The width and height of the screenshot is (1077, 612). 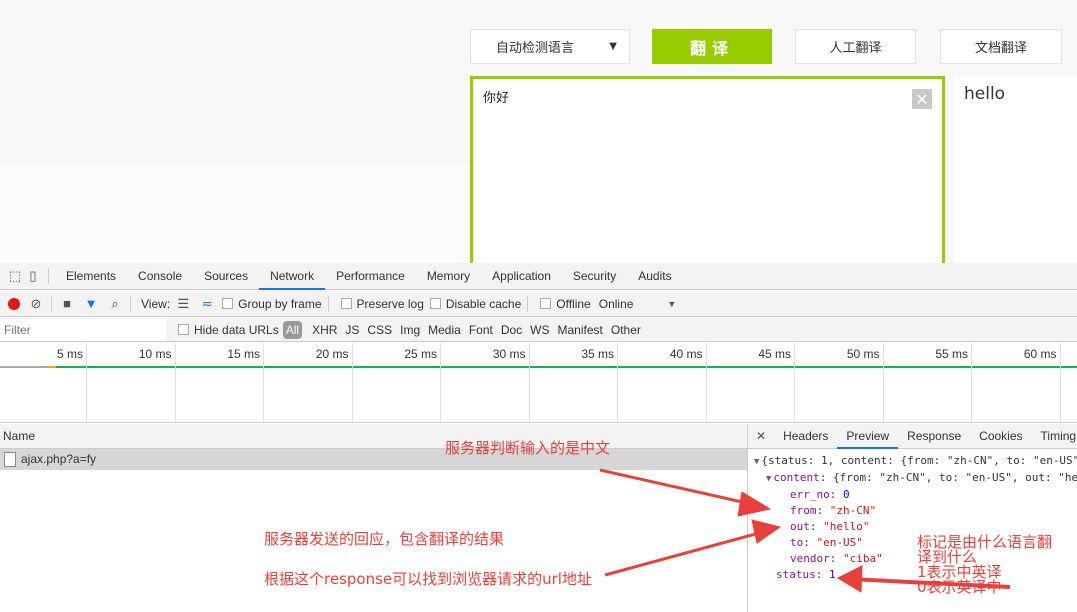 What do you see at coordinates (67, 304) in the screenshot?
I see `capture-screenshots-icon: ■` at bounding box center [67, 304].